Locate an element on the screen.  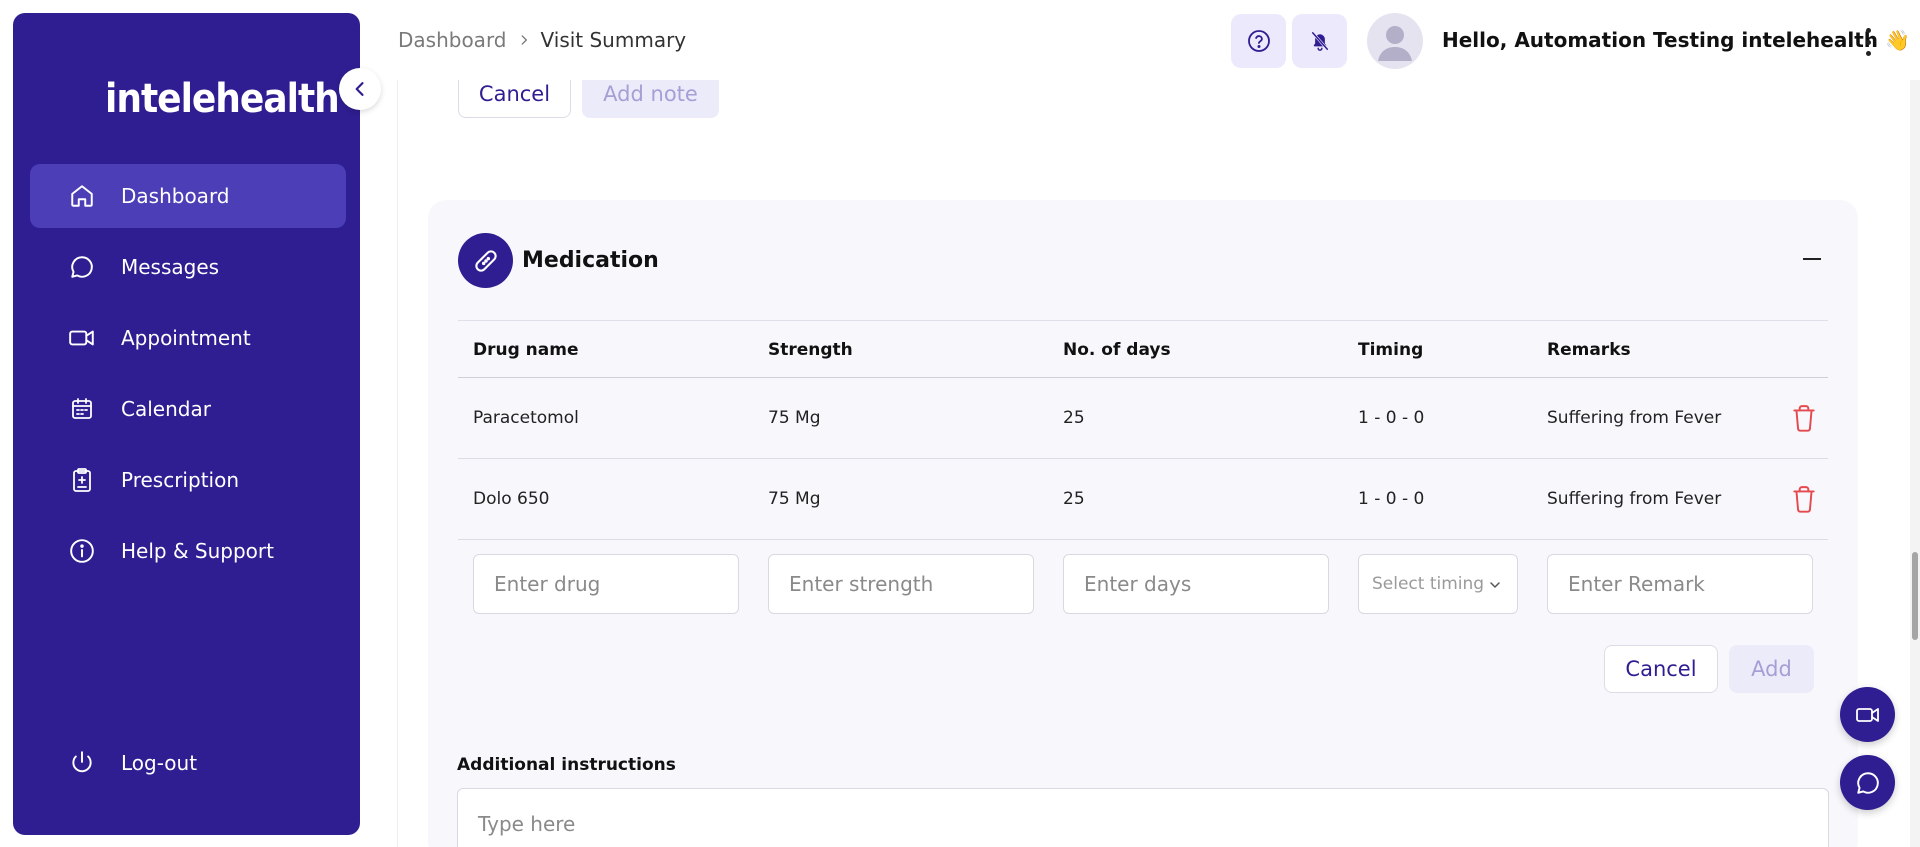
additional-instructions-input: Type here is located at coordinates (1143, 817).